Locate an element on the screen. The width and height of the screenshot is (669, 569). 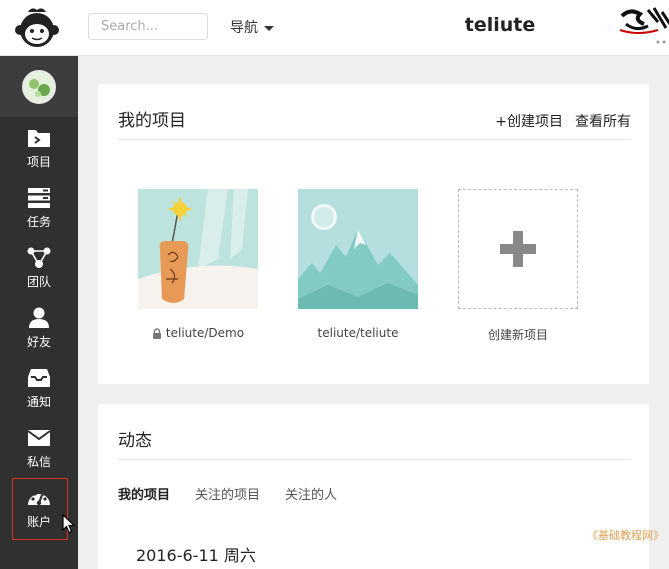
nav-dropdown: 导航 is located at coordinates (252, 27).